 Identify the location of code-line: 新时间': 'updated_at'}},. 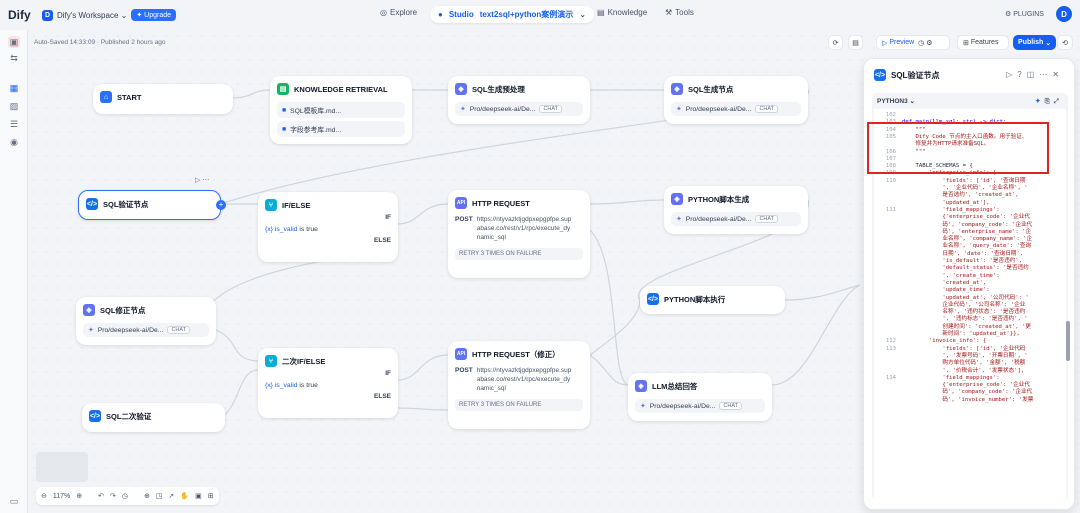
(961, 334).